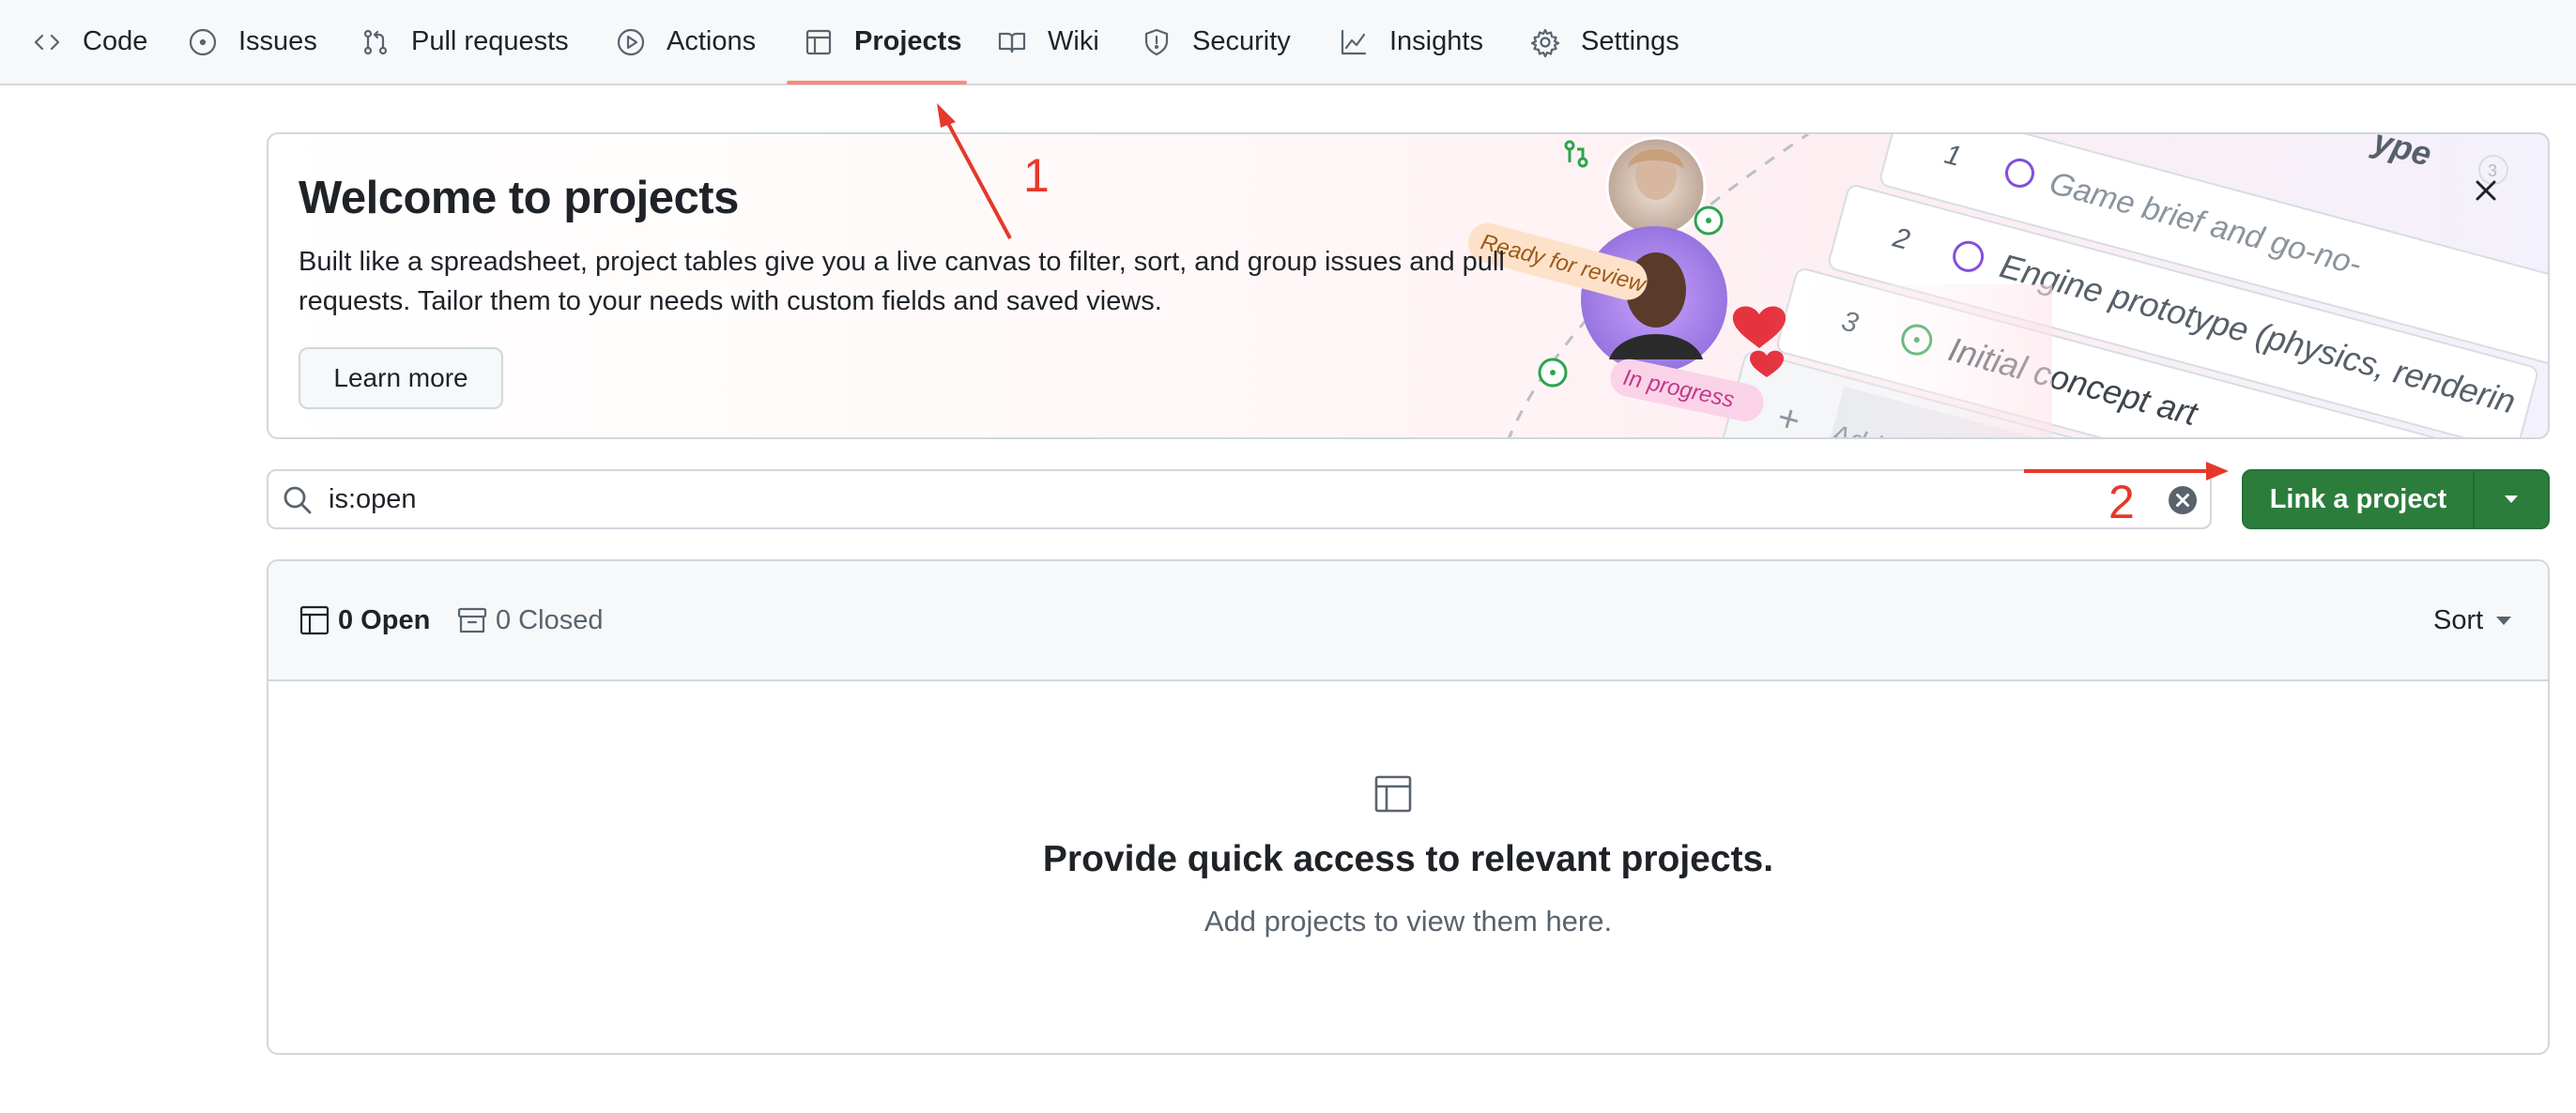 Image resolution: width=2576 pixels, height=1113 pixels. I want to click on tab-projects: Projects, so click(883, 42).